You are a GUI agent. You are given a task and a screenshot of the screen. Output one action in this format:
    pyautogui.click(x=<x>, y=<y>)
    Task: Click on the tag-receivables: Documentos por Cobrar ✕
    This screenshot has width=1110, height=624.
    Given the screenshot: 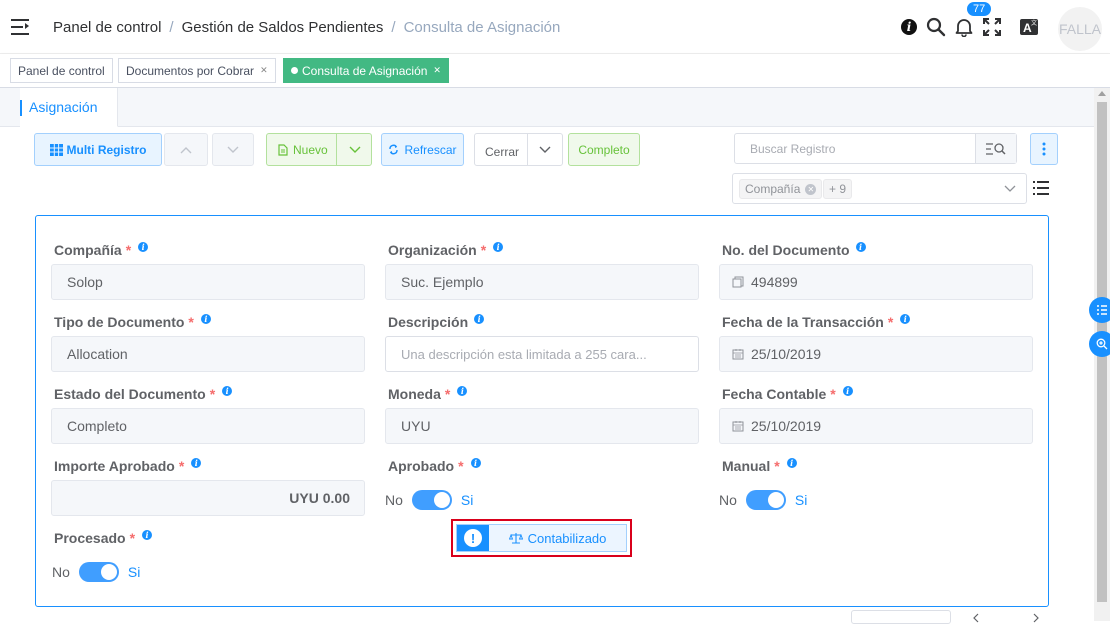 What is the action you would take?
    pyautogui.click(x=197, y=70)
    